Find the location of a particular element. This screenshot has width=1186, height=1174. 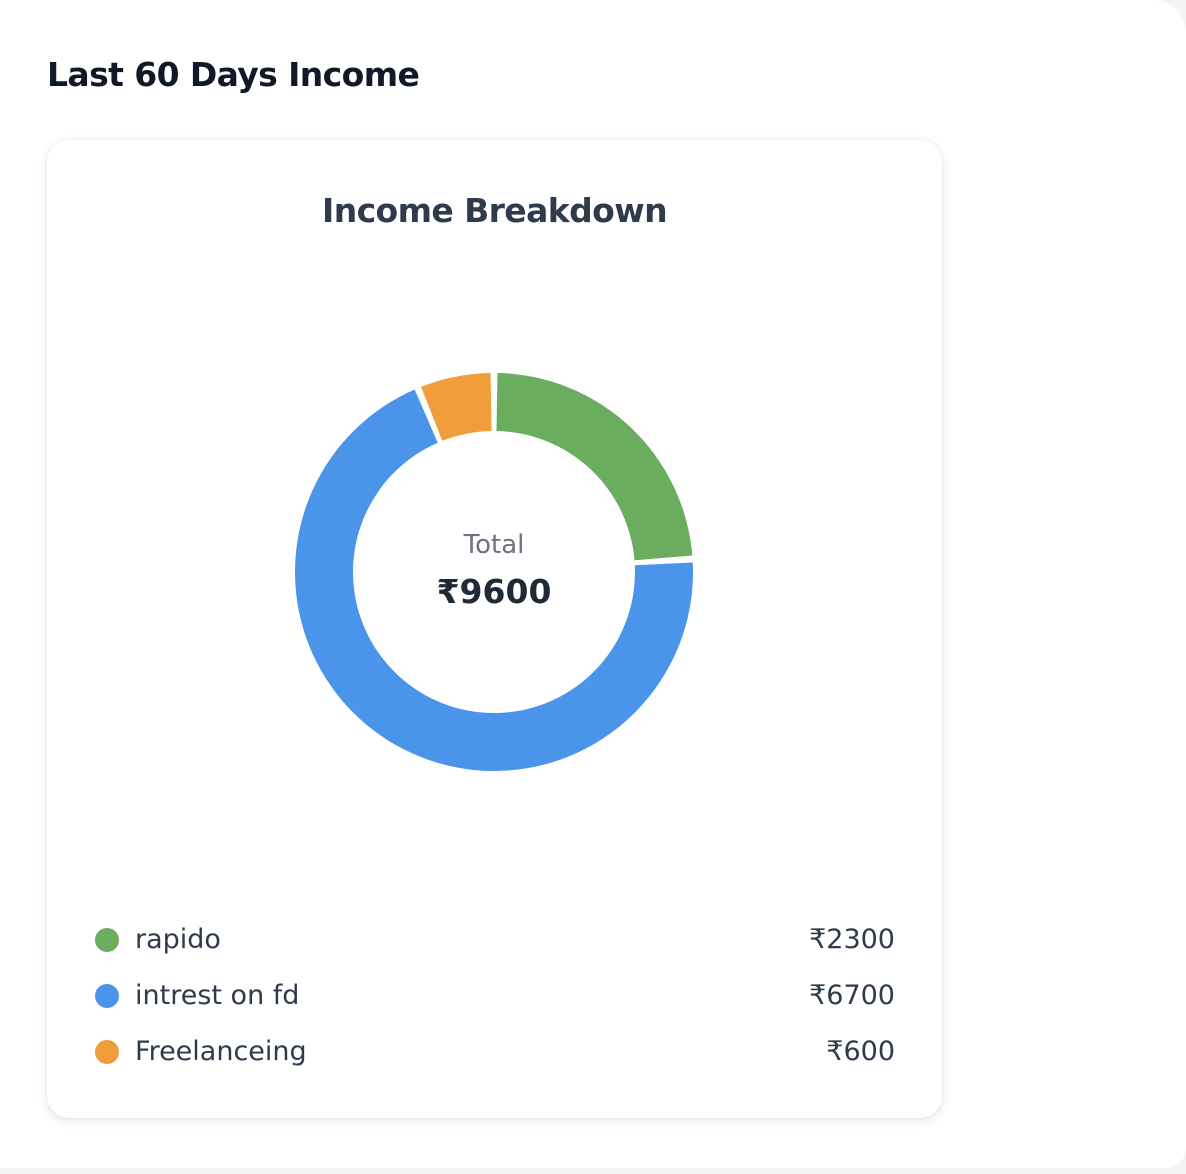

donut-slice-rapido is located at coordinates (594, 467).